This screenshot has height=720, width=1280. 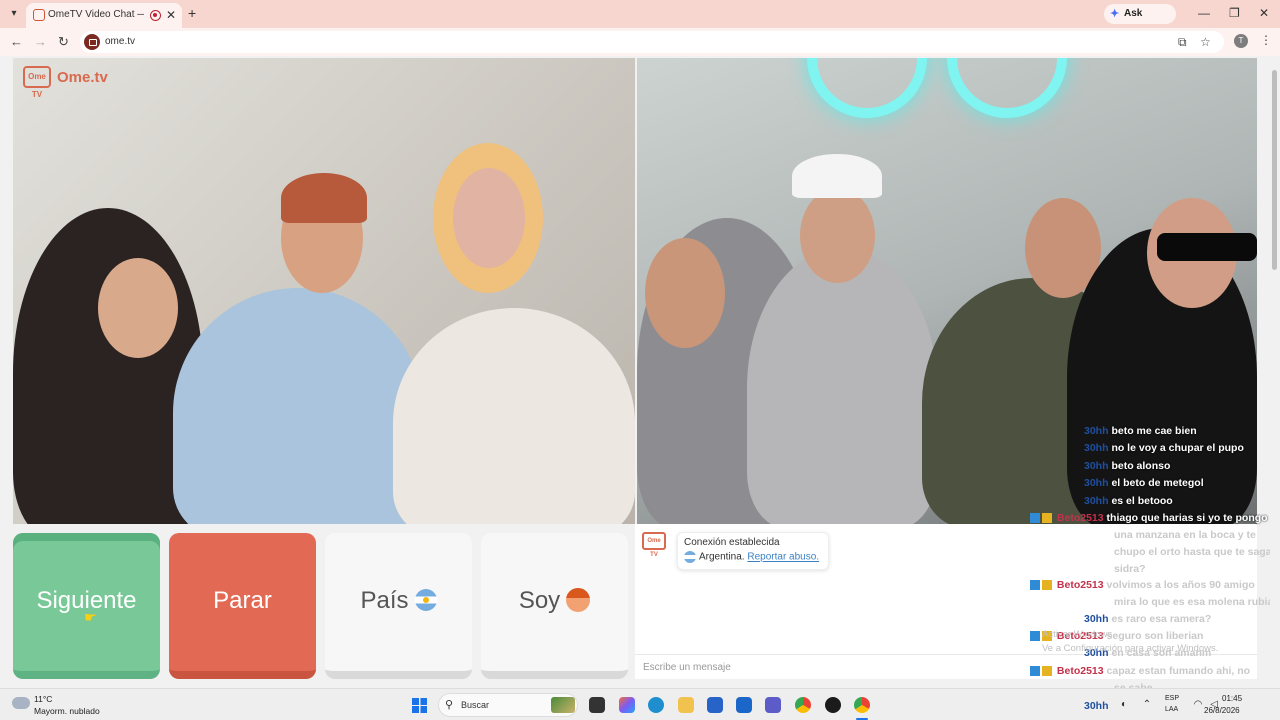 What do you see at coordinates (242, 600) in the screenshot?
I see `stop-button-label: Parar` at bounding box center [242, 600].